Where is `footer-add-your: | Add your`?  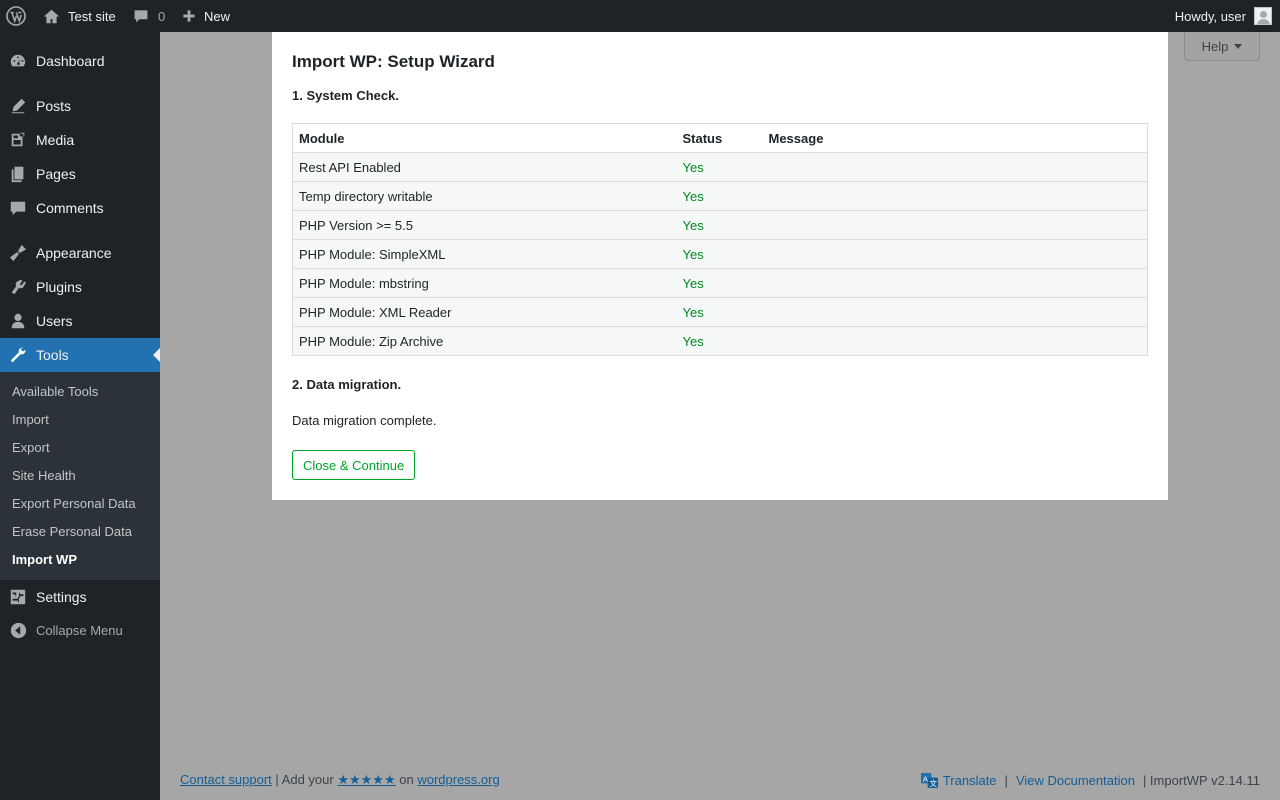
footer-add-your: | Add your is located at coordinates (304, 779).